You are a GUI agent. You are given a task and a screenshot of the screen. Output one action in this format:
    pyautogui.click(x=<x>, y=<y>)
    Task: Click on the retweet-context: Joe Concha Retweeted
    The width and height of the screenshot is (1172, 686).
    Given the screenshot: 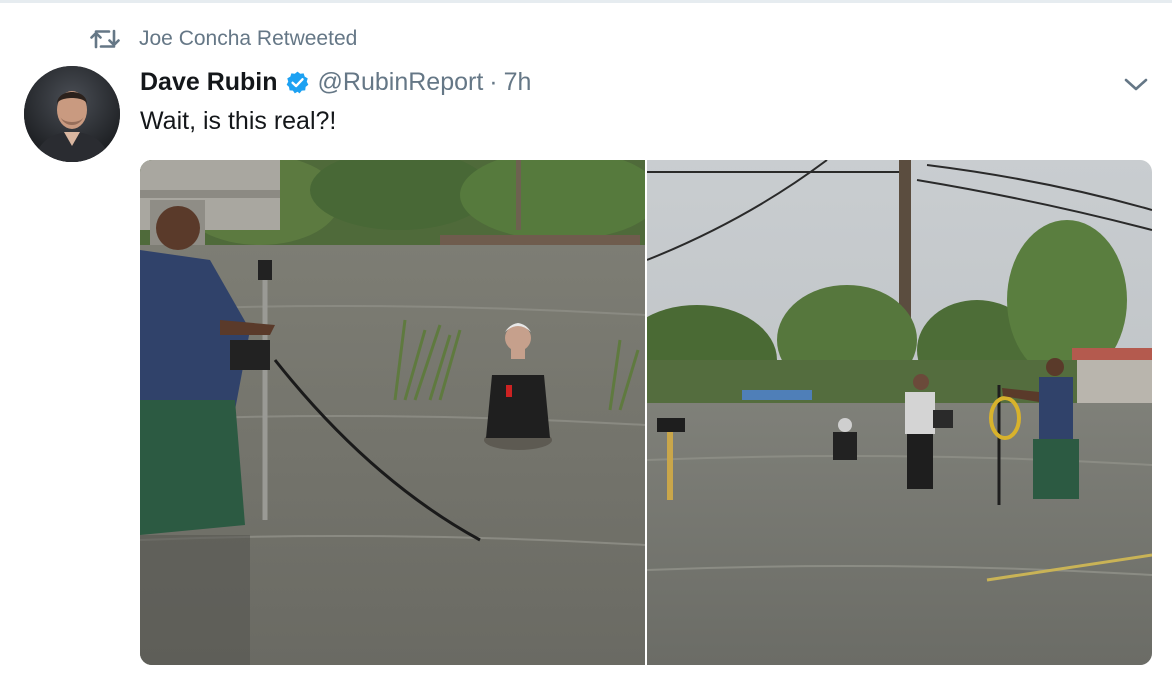 What is the action you would take?
    pyautogui.click(x=223, y=39)
    